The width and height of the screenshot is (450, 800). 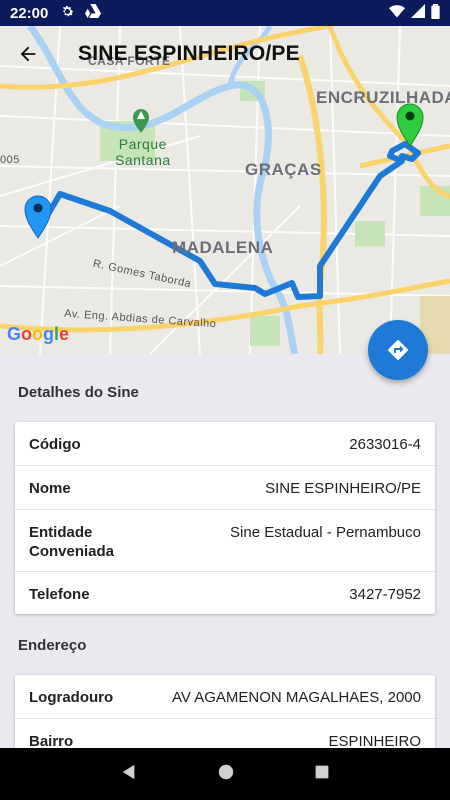 What do you see at coordinates (225, 444) in the screenshot?
I see `detail-row-codigo: Código 2633016-4` at bounding box center [225, 444].